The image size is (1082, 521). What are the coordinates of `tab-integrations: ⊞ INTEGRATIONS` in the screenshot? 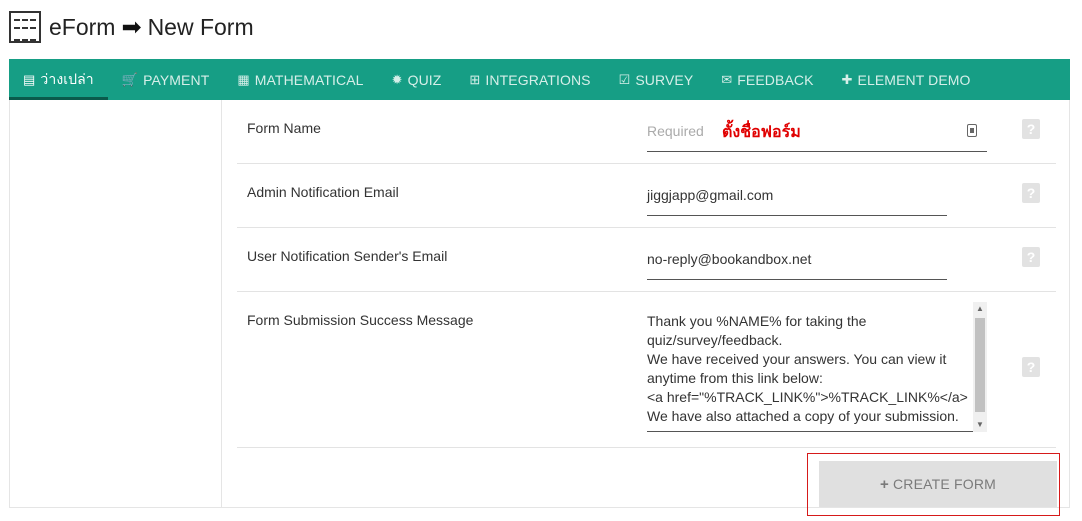 It's located at (529, 79).